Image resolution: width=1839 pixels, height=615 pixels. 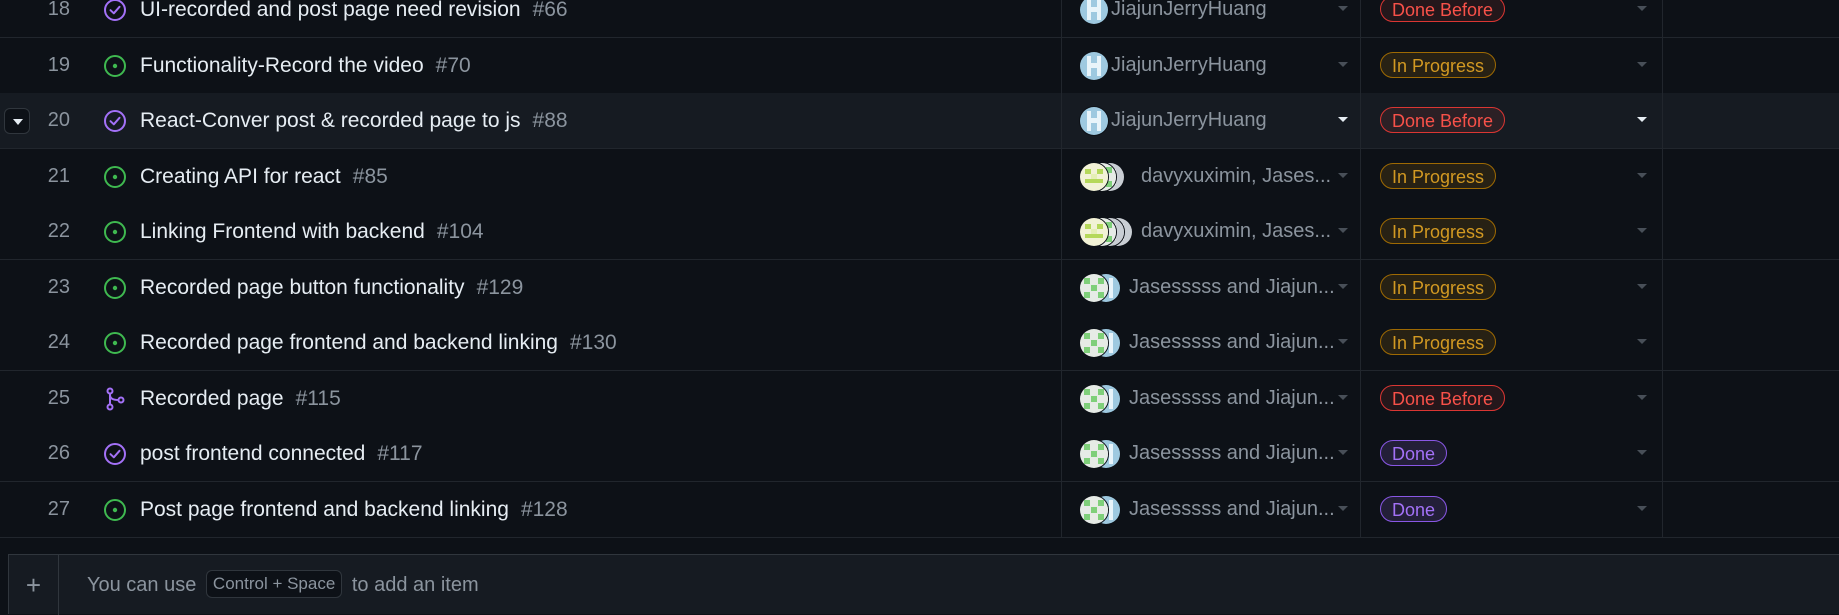 What do you see at coordinates (500, 287) in the screenshot?
I see `issue-number: #129` at bounding box center [500, 287].